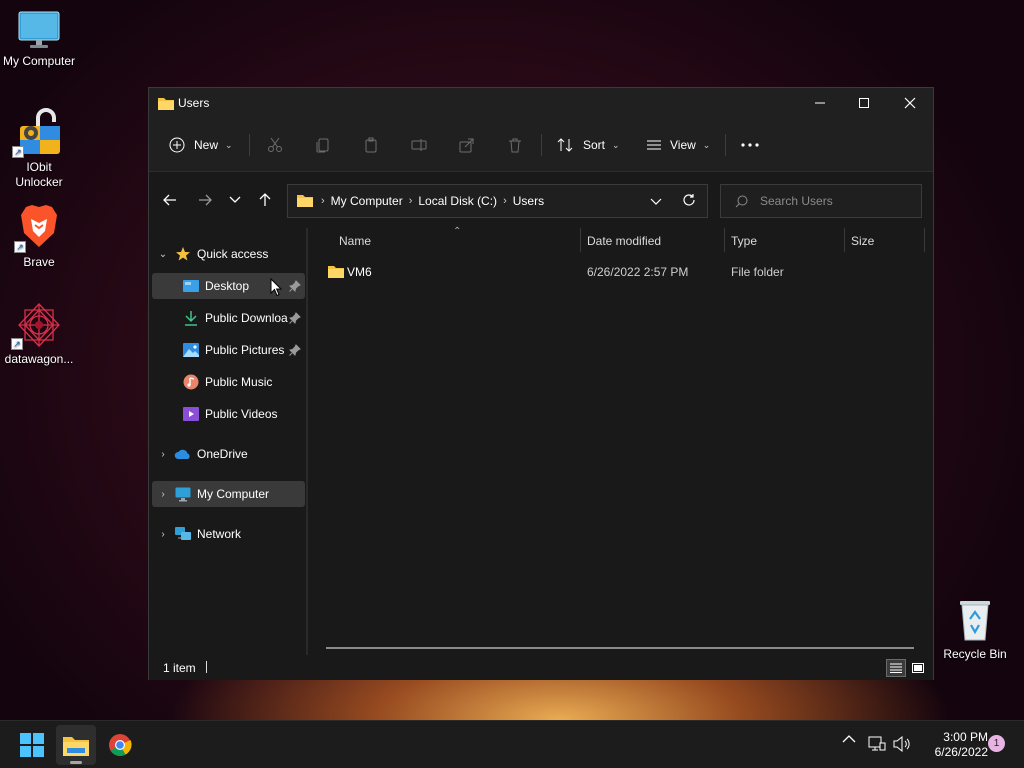  I want to click on nav-onedrive: › OneDrive, so click(228, 454).